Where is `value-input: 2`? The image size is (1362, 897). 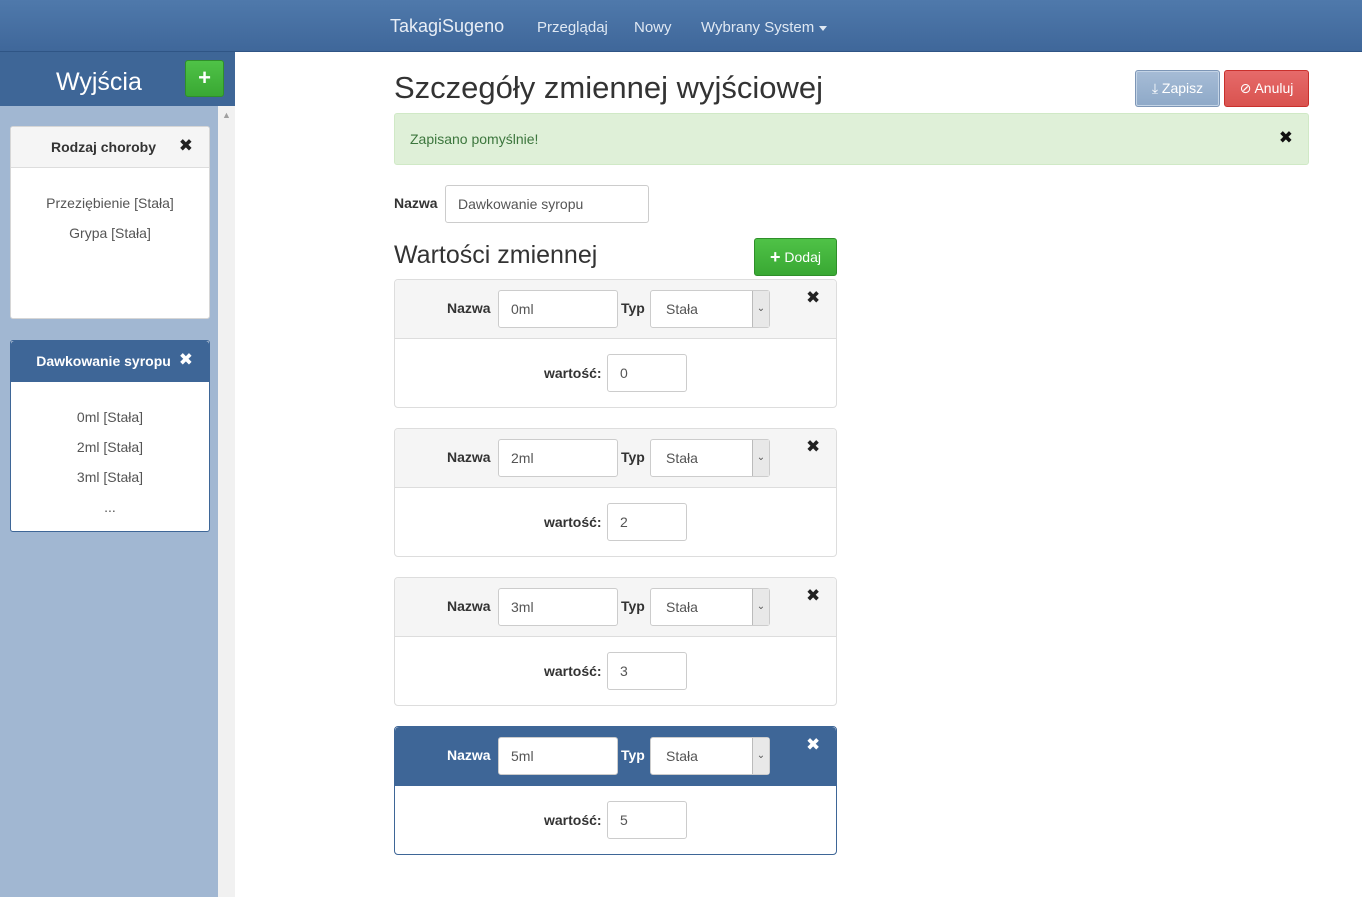
value-input: 2 is located at coordinates (647, 522).